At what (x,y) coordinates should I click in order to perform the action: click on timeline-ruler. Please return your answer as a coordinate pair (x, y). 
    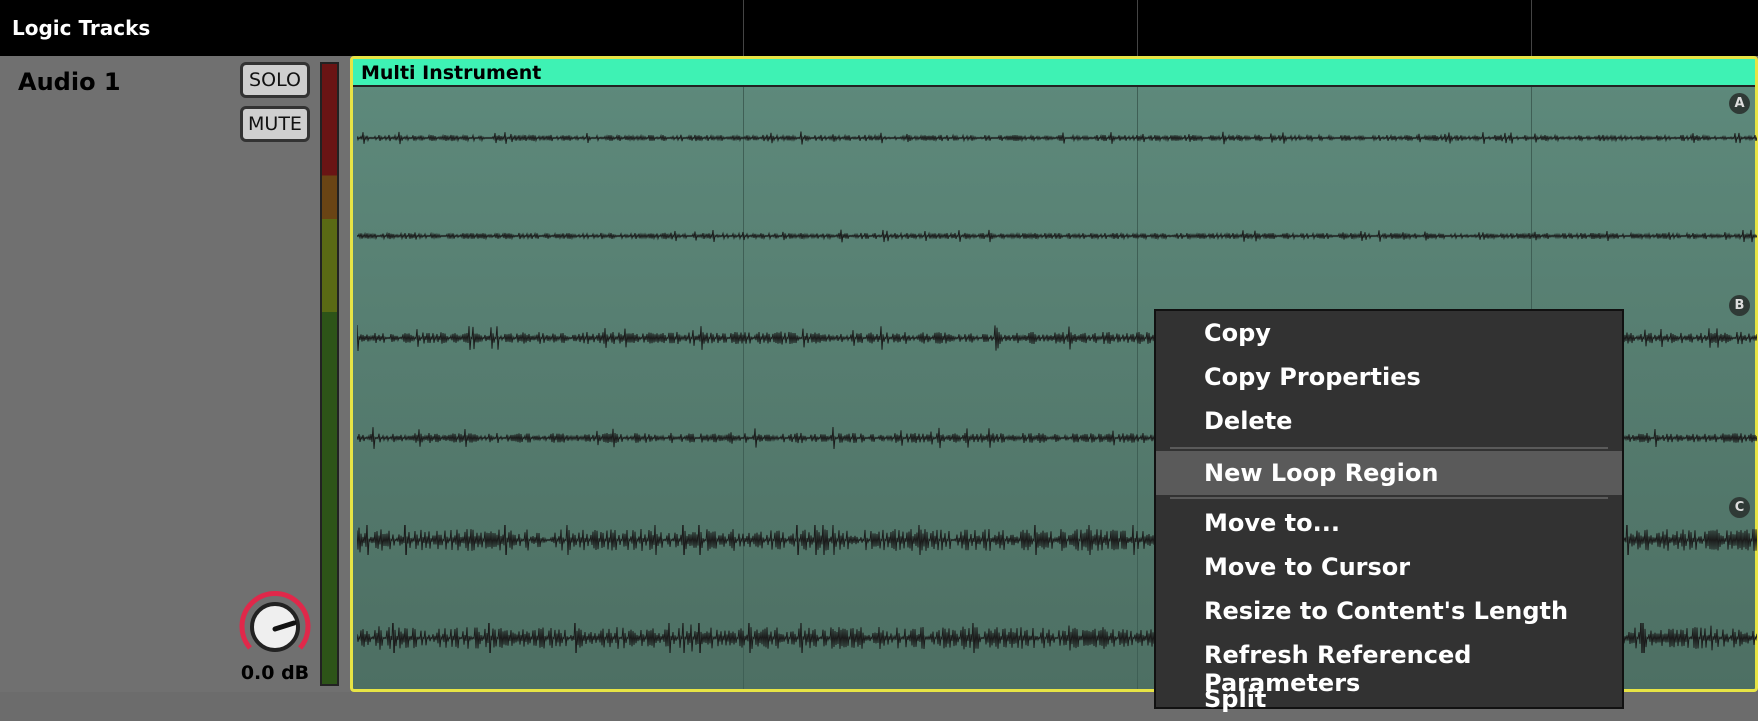
    Looking at the image, I should click on (1054, 28).